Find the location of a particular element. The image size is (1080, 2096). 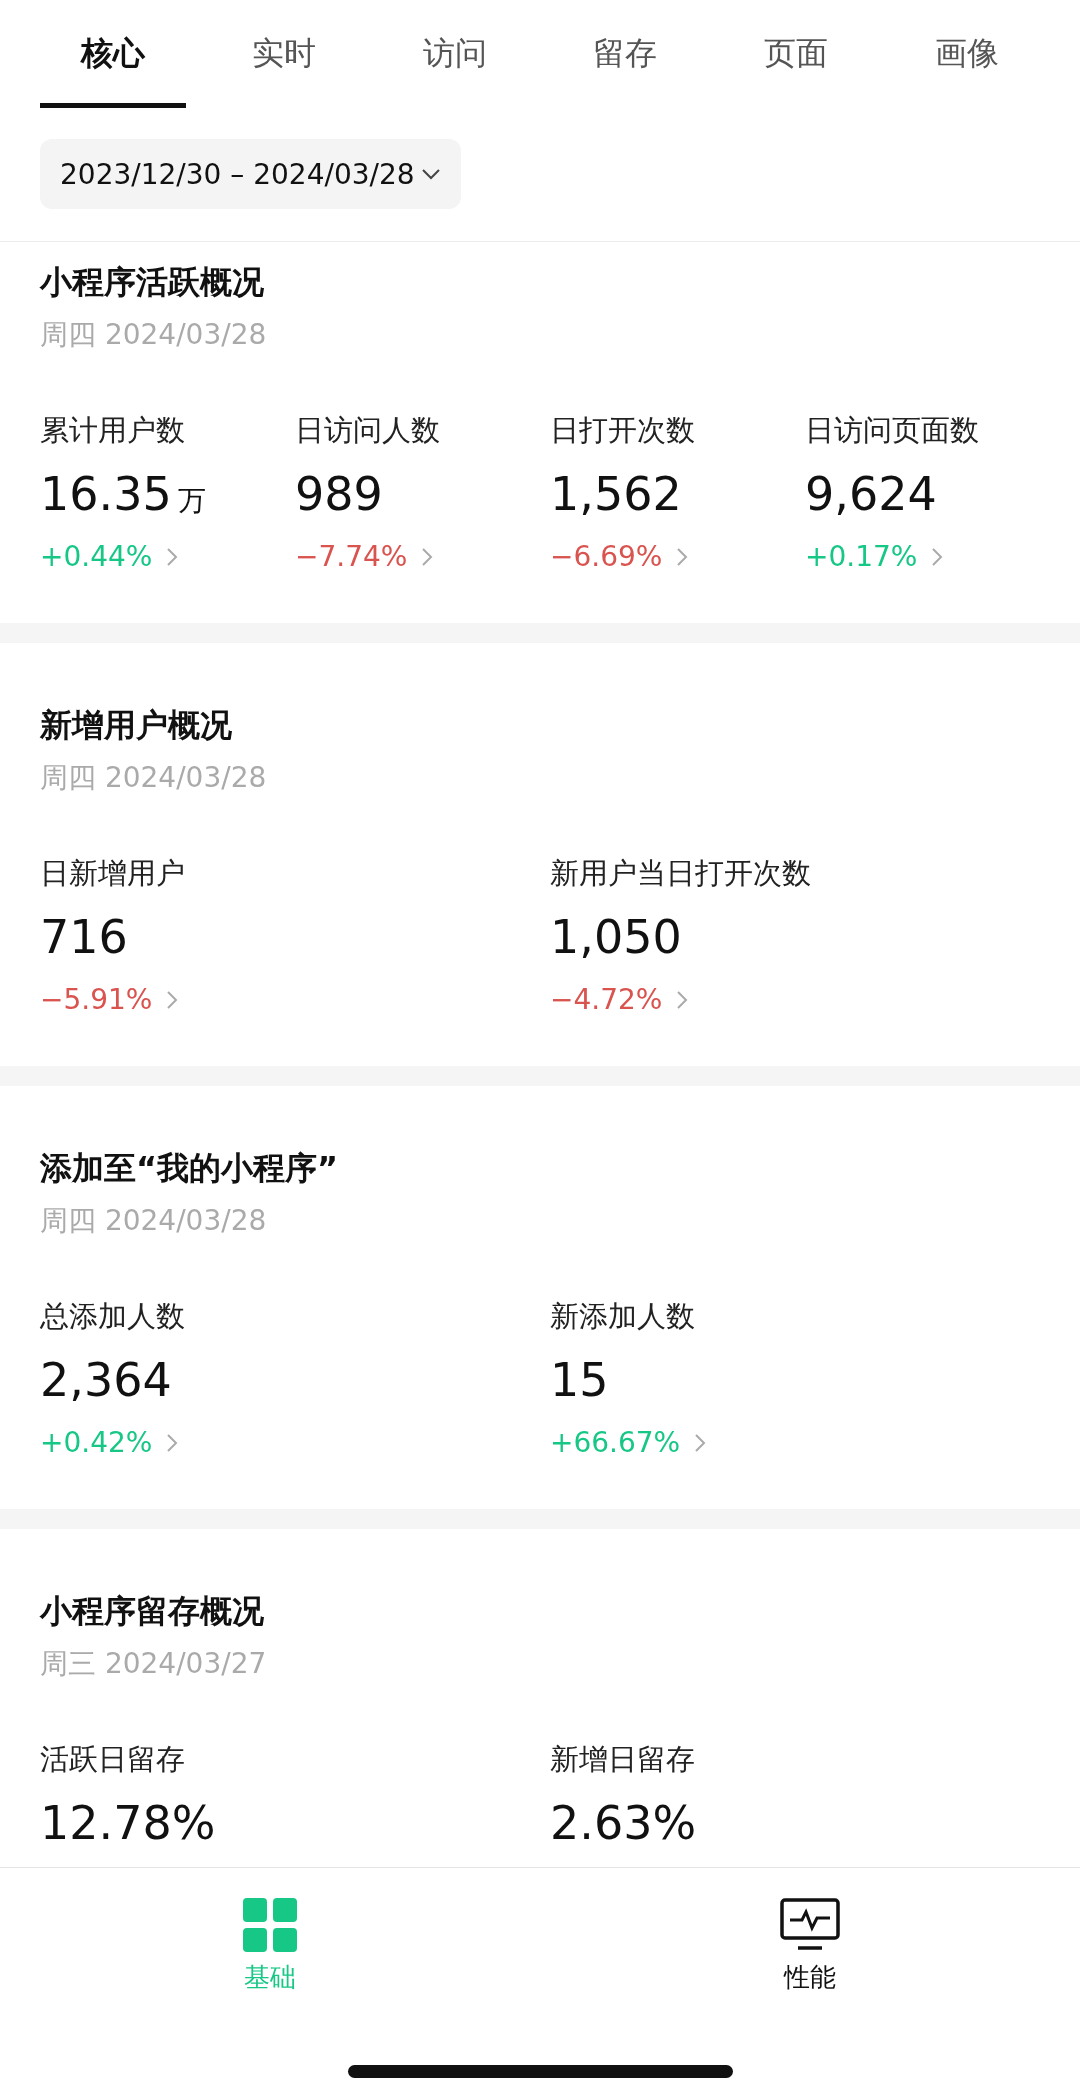

metric-label: 活跃日留存 is located at coordinates (112, 1759).